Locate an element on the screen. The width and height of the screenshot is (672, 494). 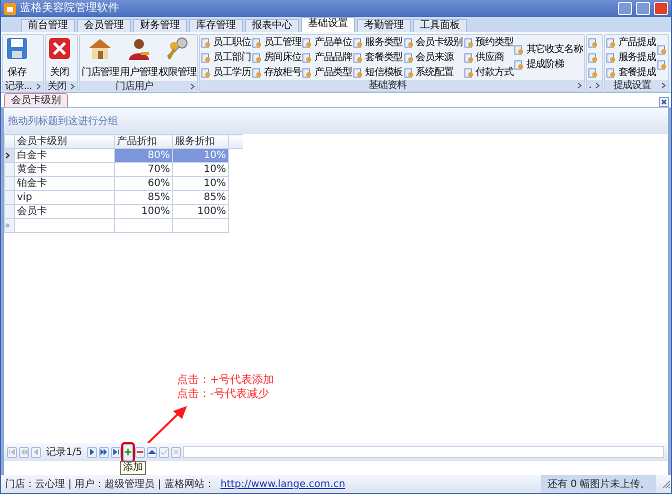
ribbon-button: 员工学历 is located at coordinates (226, 72).